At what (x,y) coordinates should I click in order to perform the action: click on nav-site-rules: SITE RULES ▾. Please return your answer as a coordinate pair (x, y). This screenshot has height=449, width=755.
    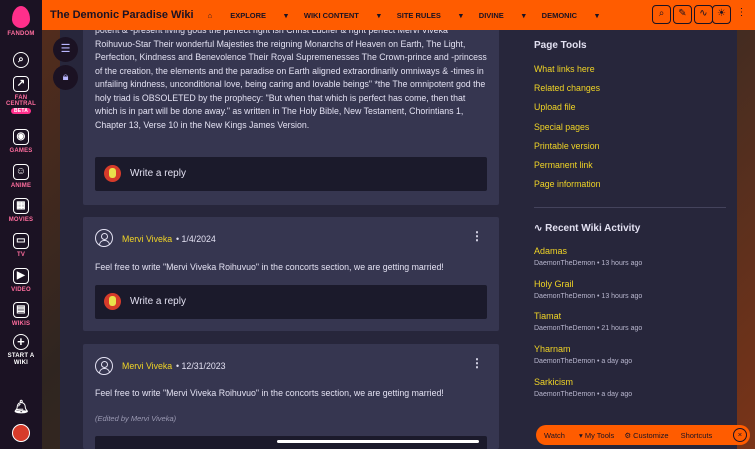
    Looking at the image, I should click on (430, 15).